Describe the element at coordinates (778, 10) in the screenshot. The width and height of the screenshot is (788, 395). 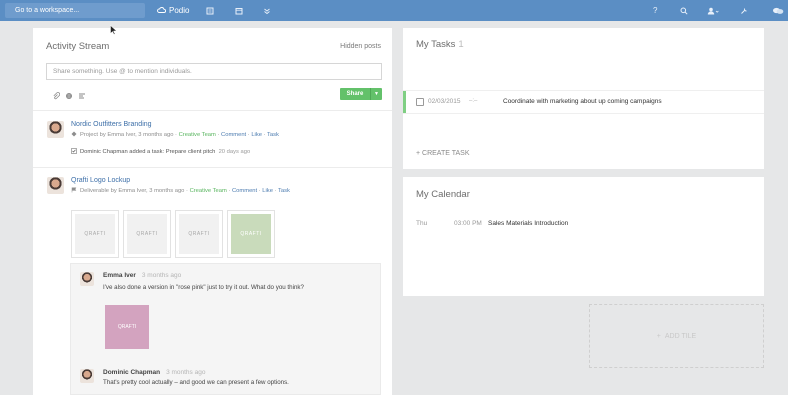
I see `chat-icon` at that location.